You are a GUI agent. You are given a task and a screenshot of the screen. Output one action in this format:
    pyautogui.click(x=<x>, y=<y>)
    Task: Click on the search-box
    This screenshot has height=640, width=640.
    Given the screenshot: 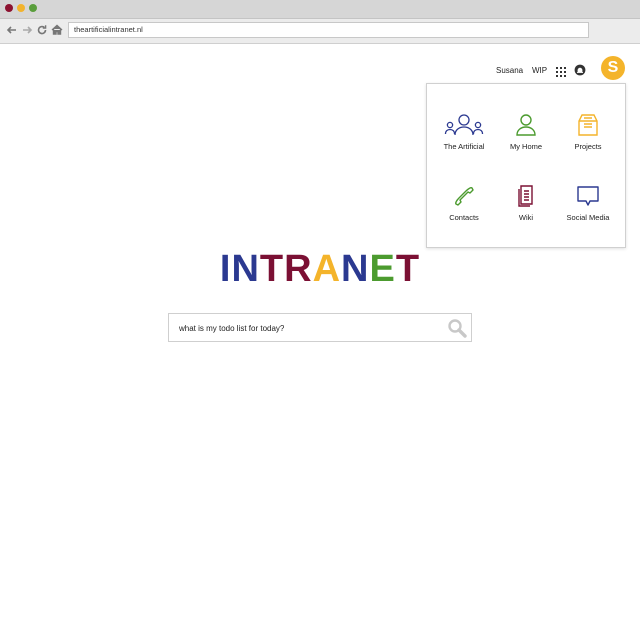 What is the action you would take?
    pyautogui.click(x=320, y=327)
    